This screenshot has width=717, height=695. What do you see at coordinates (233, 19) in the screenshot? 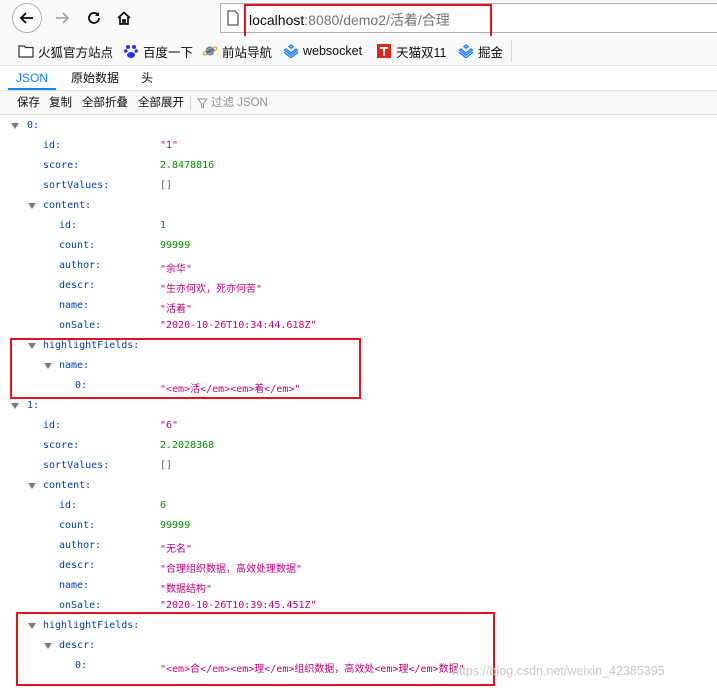
I see `page-info-icon` at bounding box center [233, 19].